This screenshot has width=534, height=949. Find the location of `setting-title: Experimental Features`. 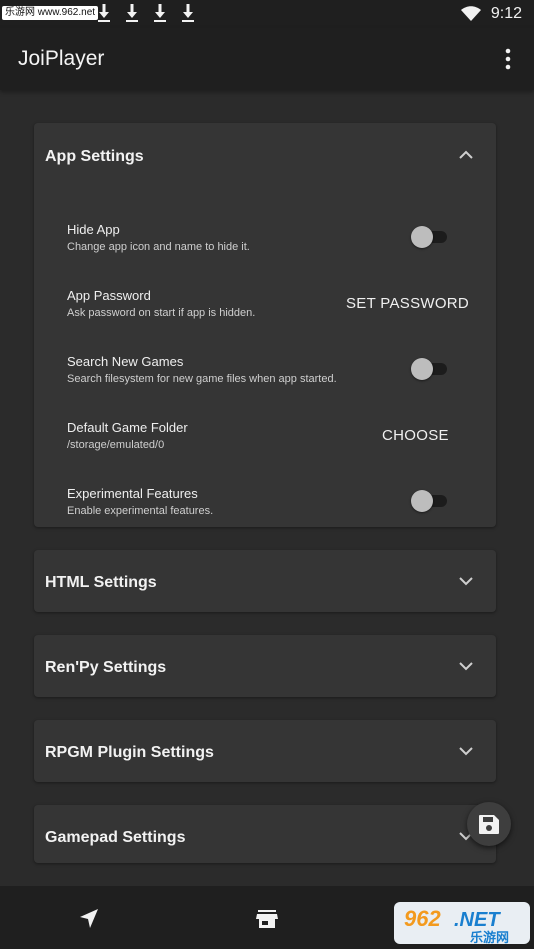

setting-title: Experimental Features is located at coordinates (132, 493).